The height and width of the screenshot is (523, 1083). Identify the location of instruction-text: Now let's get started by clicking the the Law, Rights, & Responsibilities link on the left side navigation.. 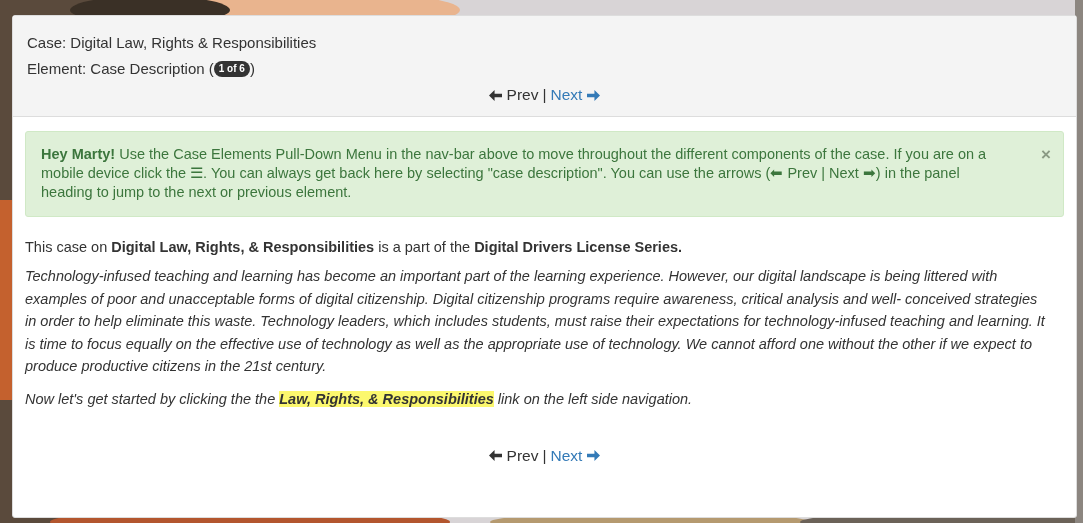
(359, 399).